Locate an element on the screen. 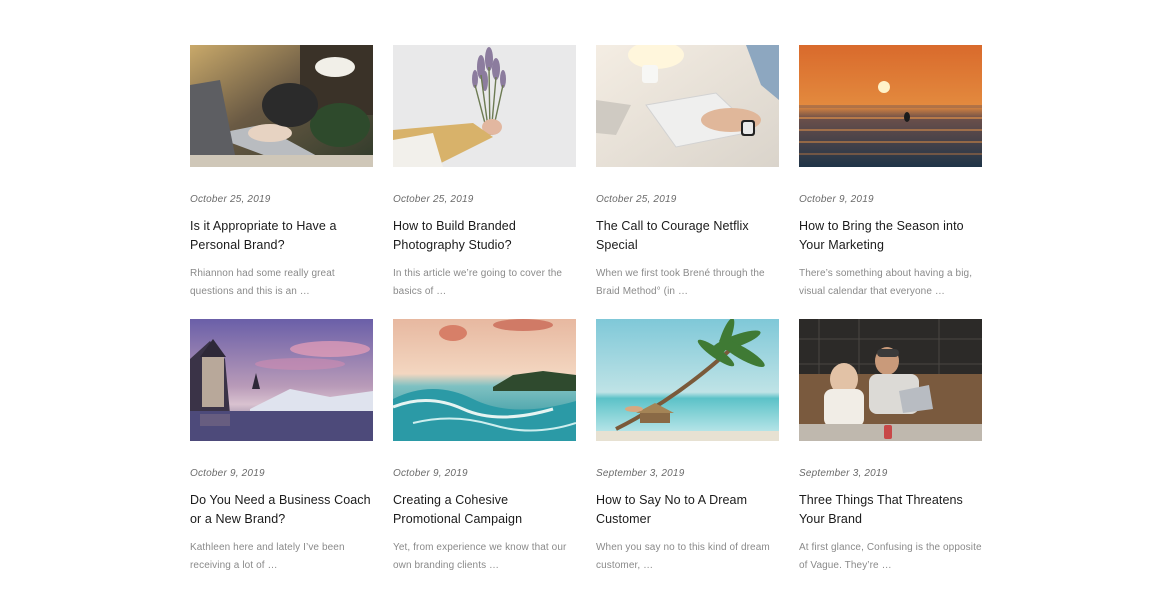 The image size is (1170, 600). post-thumbnail-lake-castle is located at coordinates (281, 380).